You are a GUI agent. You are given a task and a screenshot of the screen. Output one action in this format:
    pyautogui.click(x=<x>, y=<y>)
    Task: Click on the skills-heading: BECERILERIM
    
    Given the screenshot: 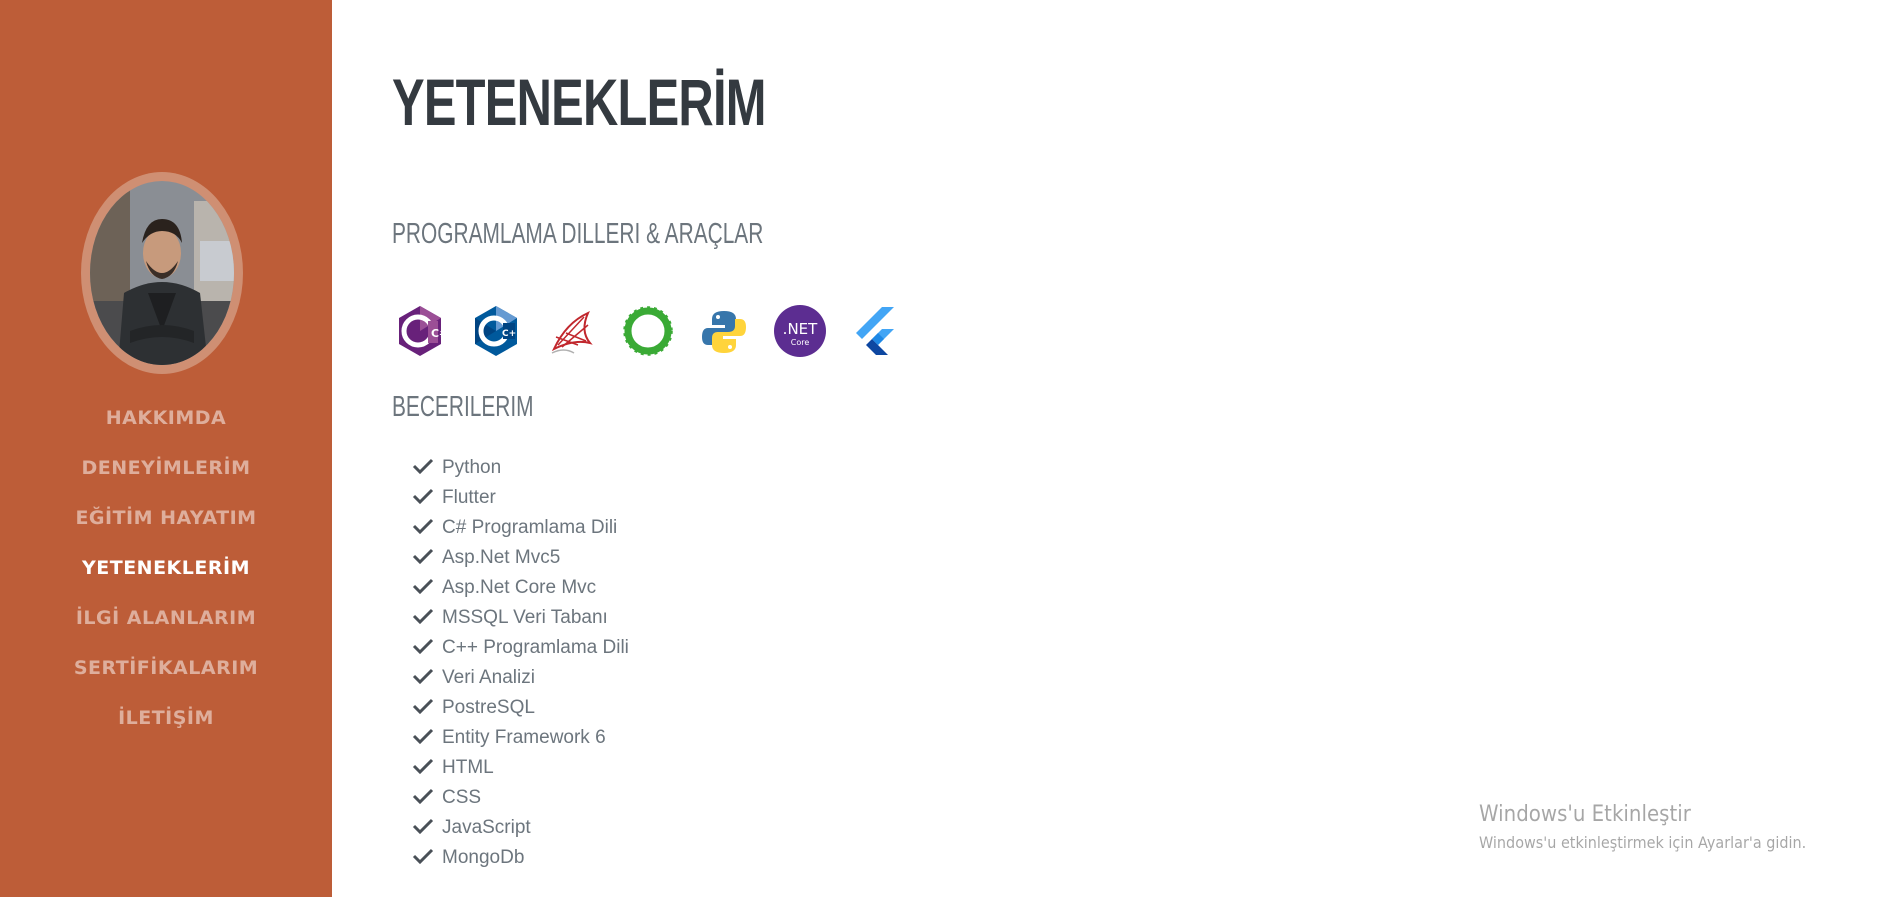 What is the action you would take?
    pyautogui.click(x=463, y=407)
    